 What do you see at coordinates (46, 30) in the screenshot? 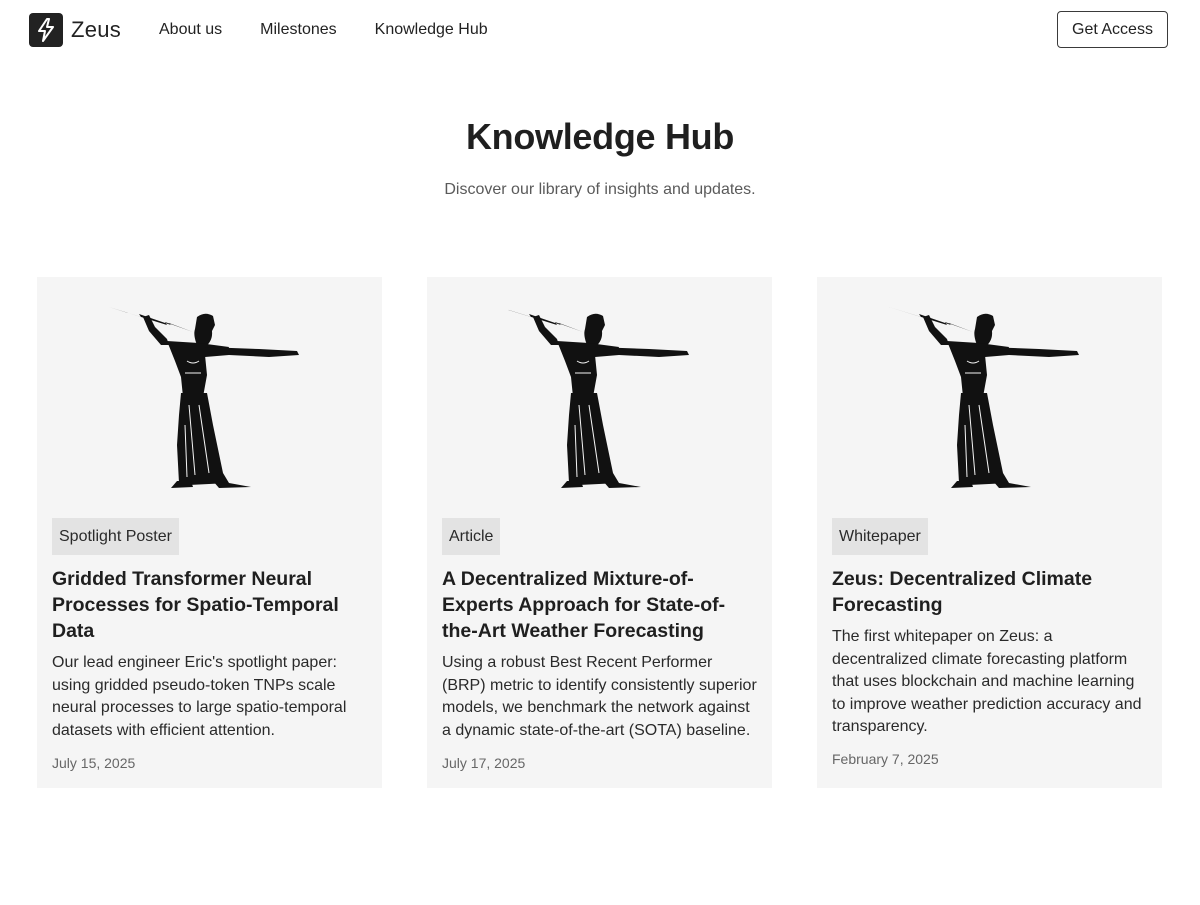
I see `lightning-bolt-icon` at bounding box center [46, 30].